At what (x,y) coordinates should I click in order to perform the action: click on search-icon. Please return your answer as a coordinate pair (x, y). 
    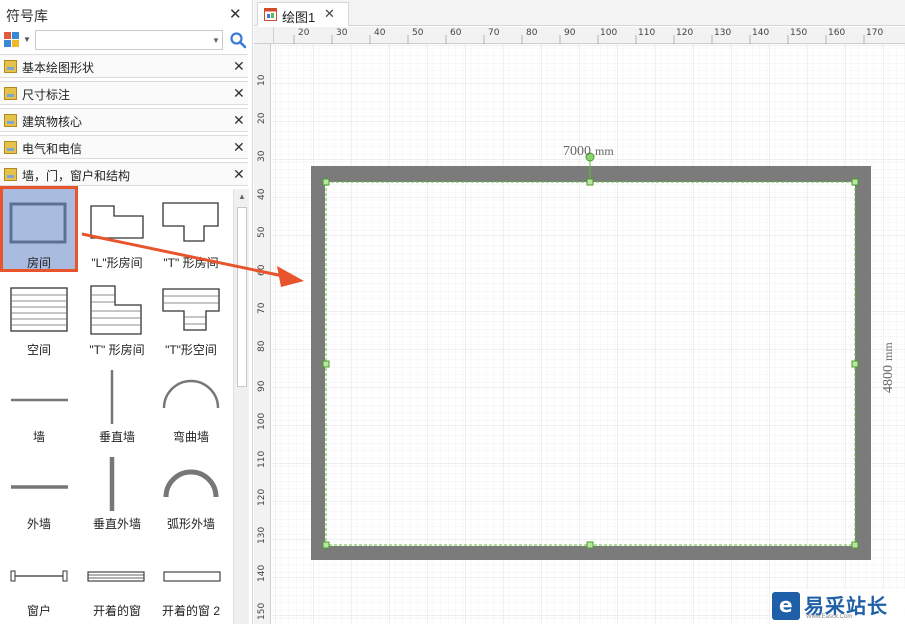
    Looking at the image, I should click on (238, 40).